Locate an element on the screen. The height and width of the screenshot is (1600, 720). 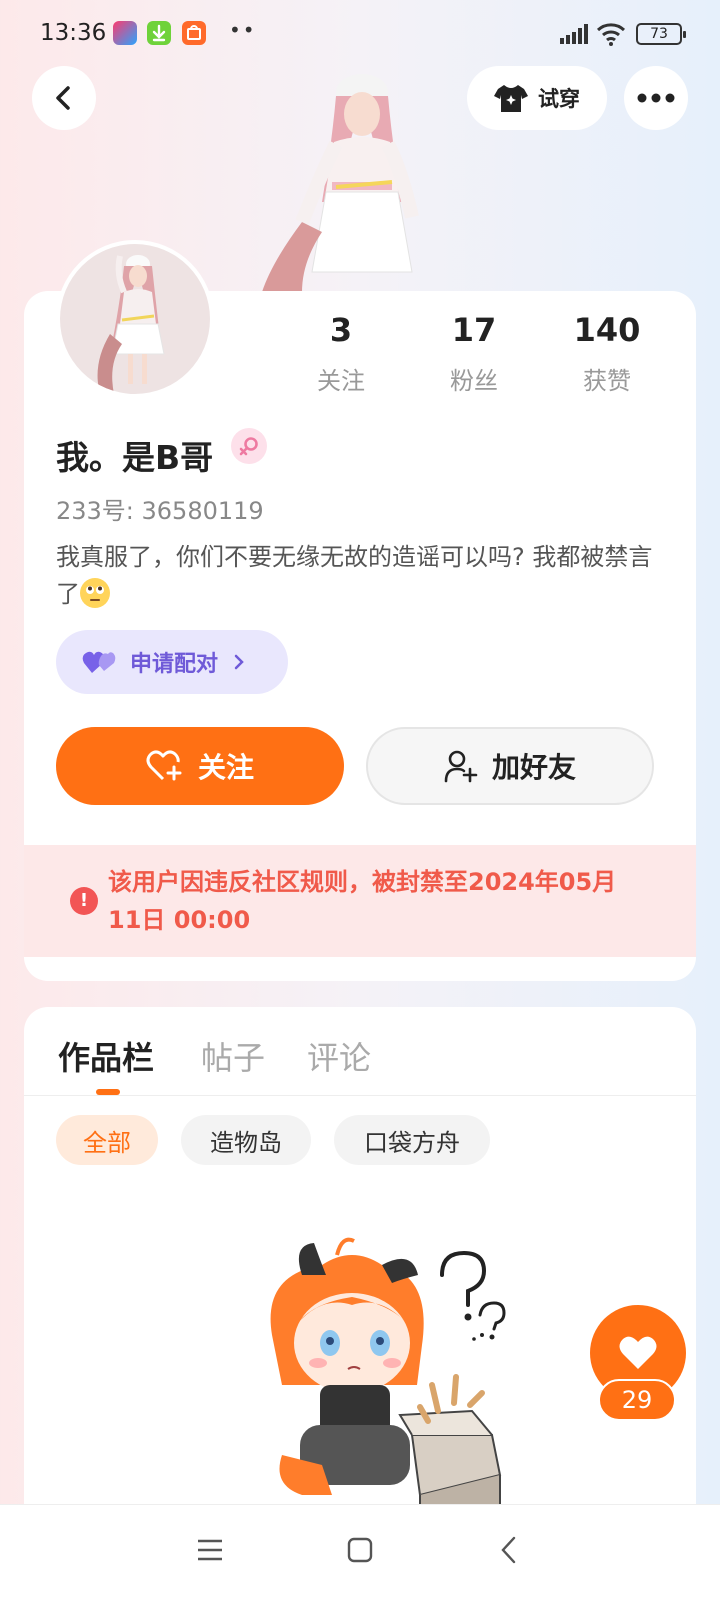
home-icon is located at coordinates (360, 1550).